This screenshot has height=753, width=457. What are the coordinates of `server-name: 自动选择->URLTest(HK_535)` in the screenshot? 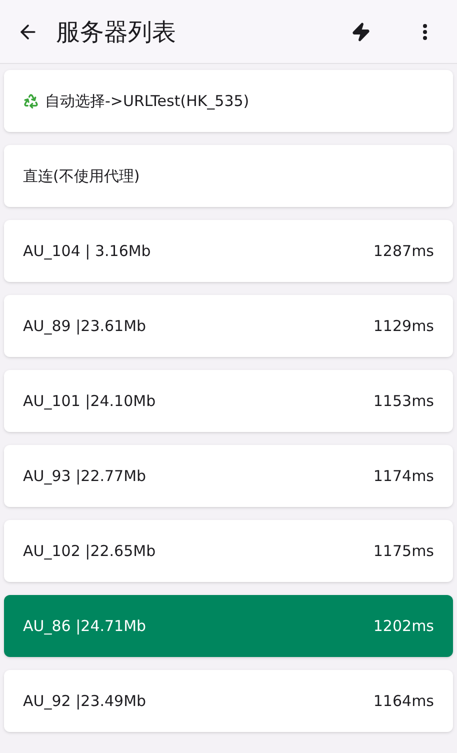 It's located at (147, 101).